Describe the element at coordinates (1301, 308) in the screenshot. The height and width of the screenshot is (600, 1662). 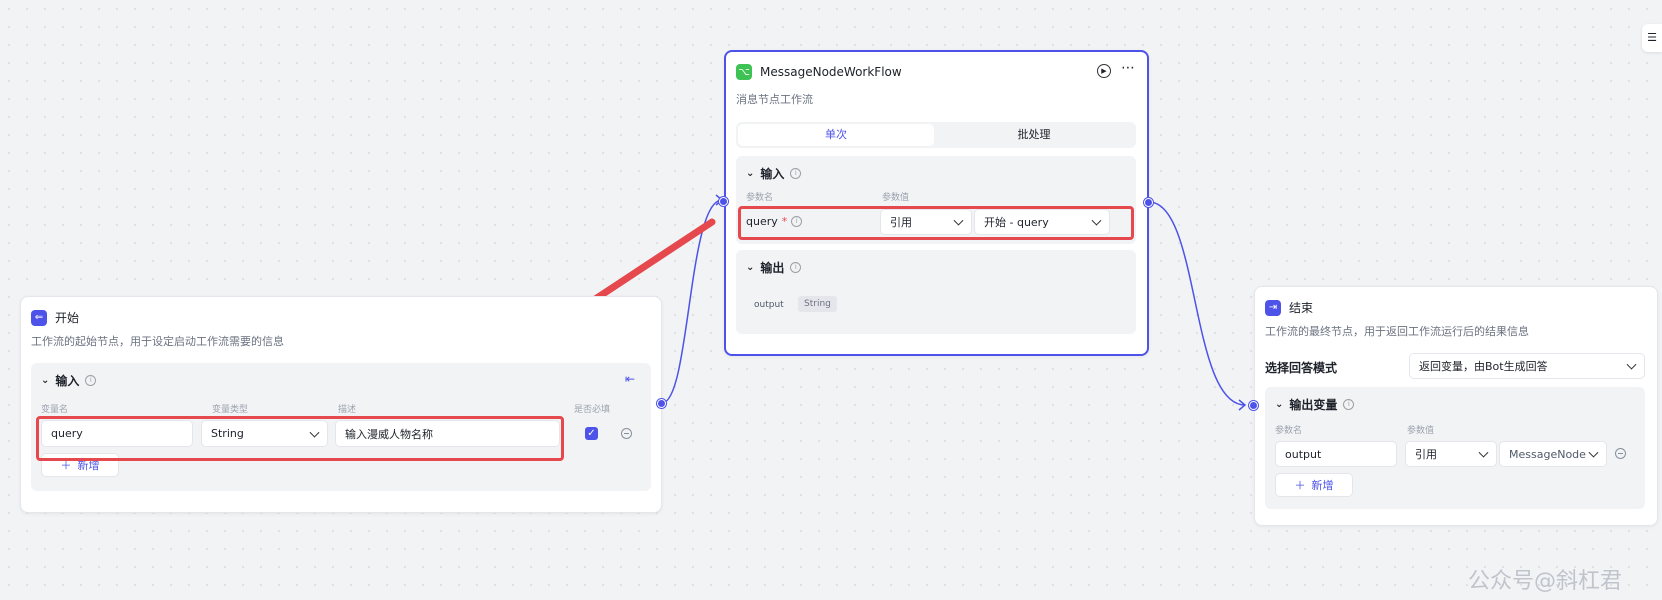
I see `end-node-title: 结束` at that location.